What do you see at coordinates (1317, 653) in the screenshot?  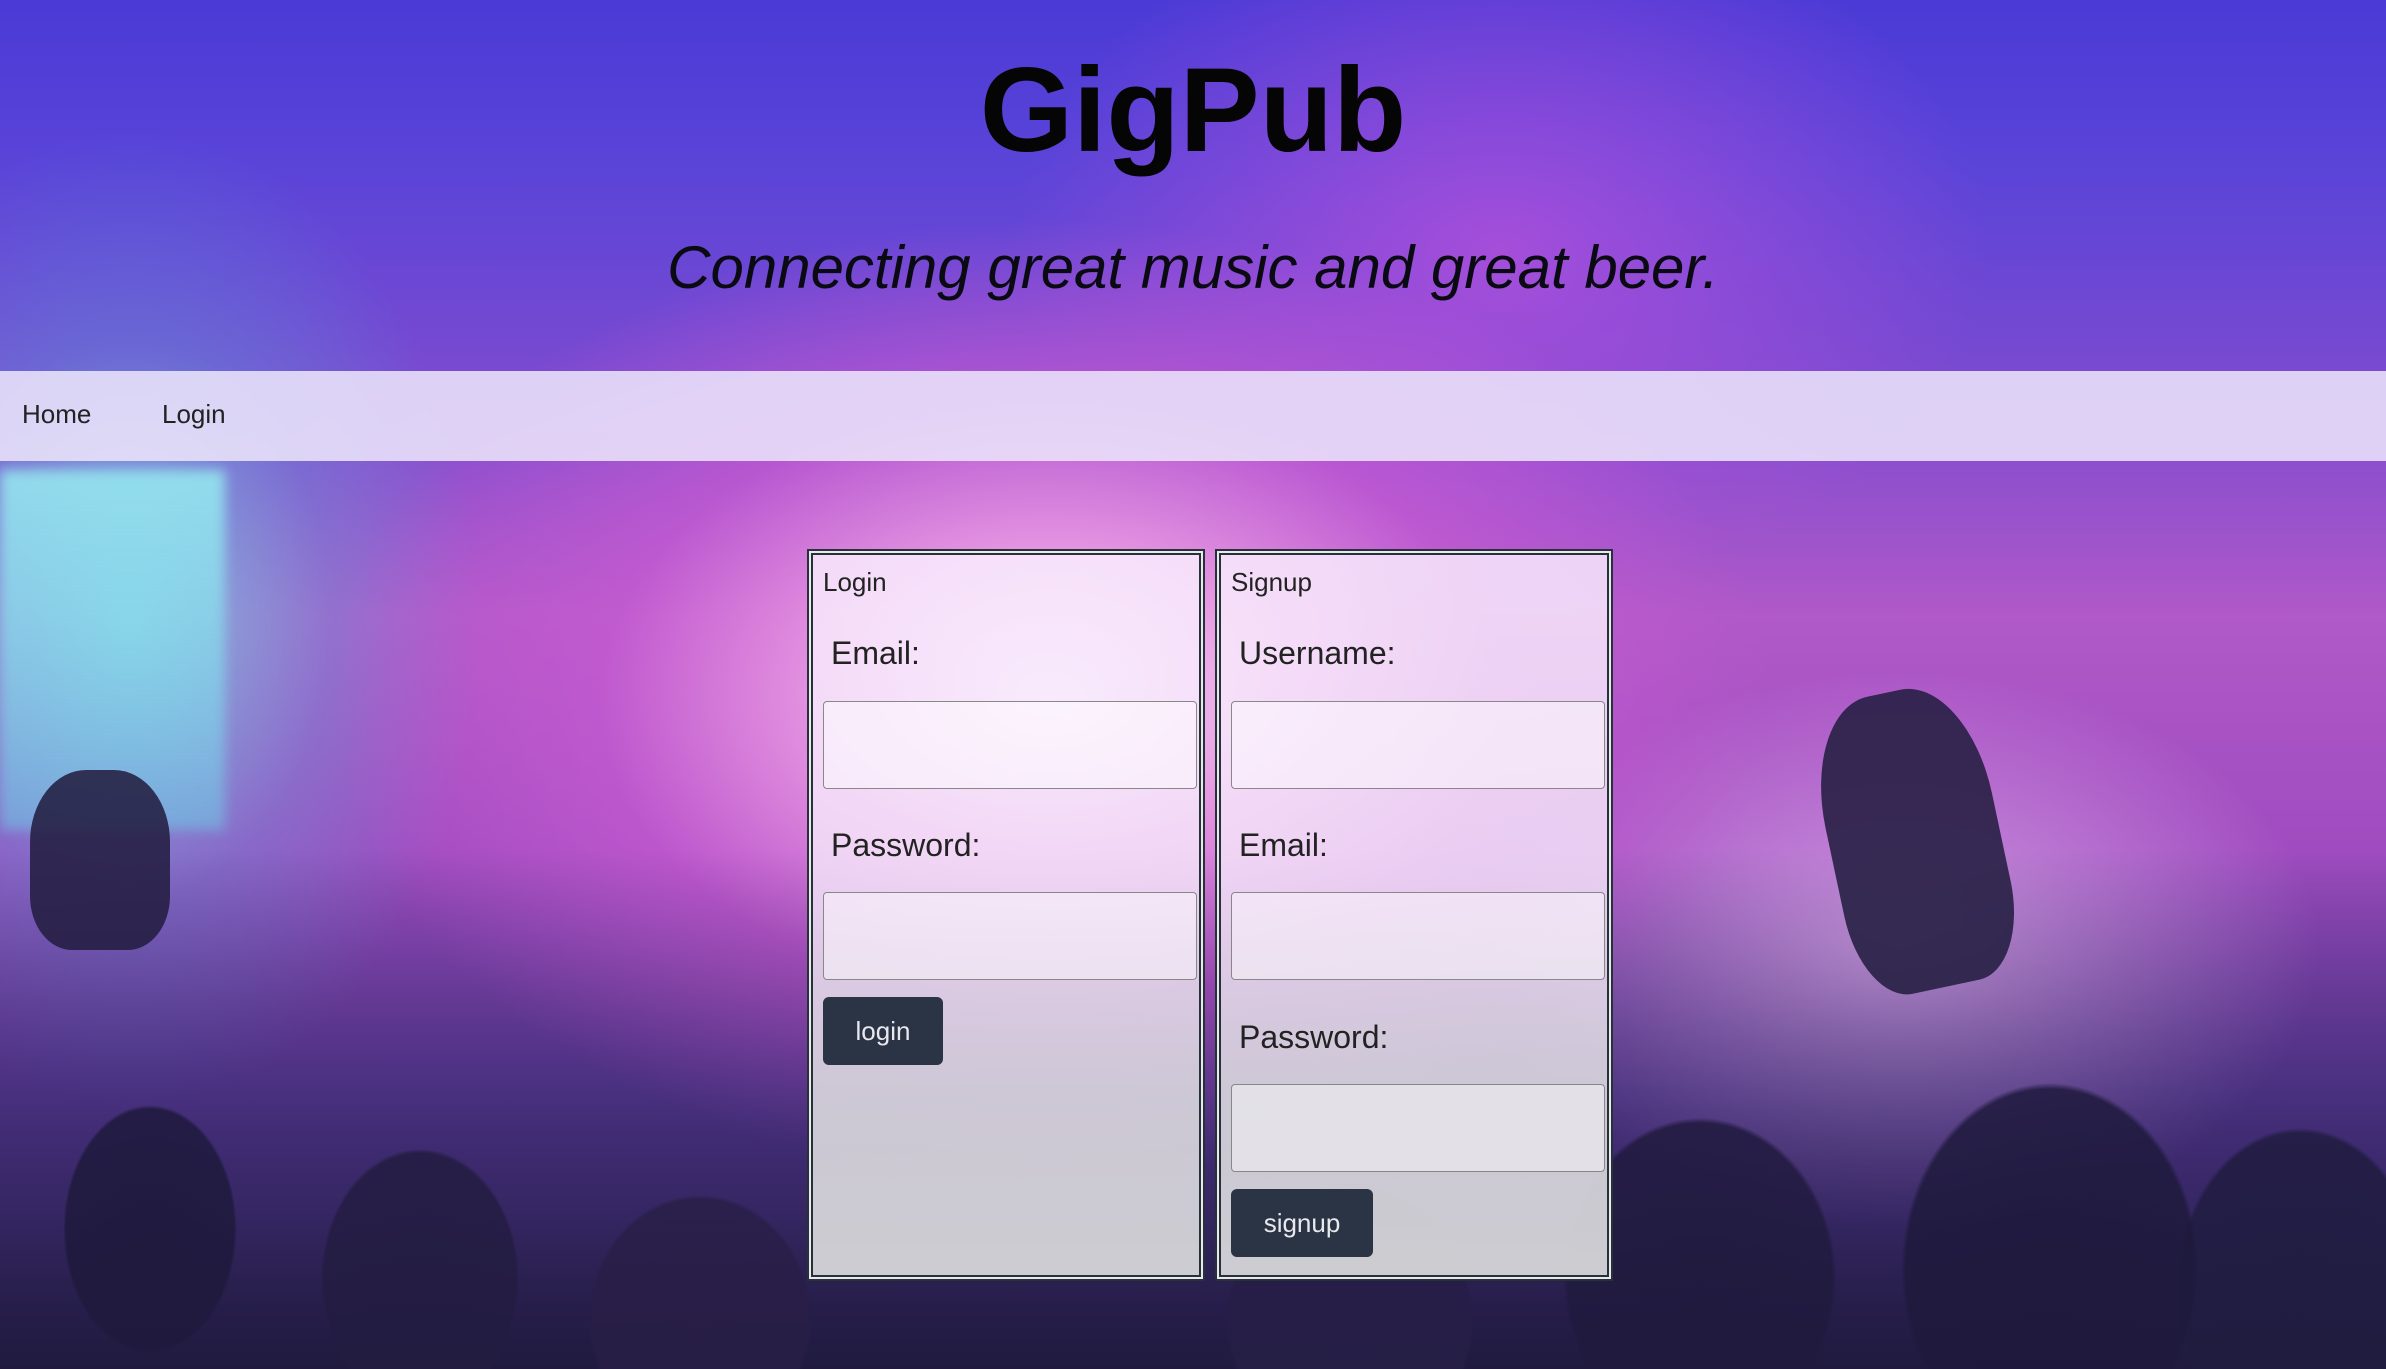 I see `signup-username-label: Username:` at bounding box center [1317, 653].